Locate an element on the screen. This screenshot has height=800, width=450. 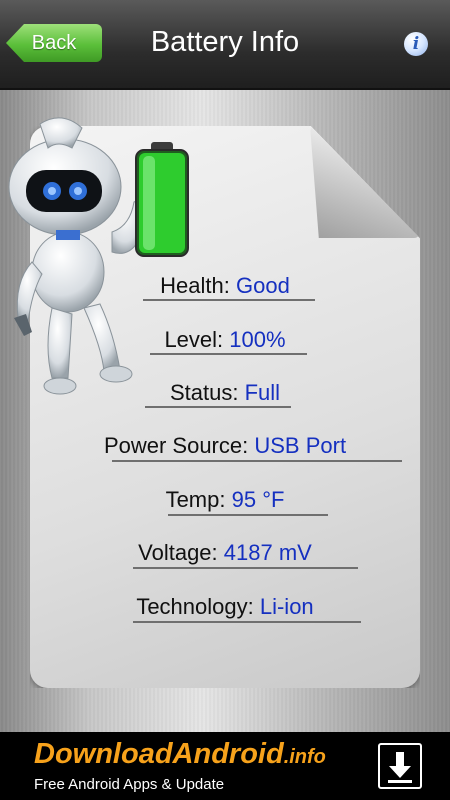
level-value: 100% is located at coordinates (257, 339).